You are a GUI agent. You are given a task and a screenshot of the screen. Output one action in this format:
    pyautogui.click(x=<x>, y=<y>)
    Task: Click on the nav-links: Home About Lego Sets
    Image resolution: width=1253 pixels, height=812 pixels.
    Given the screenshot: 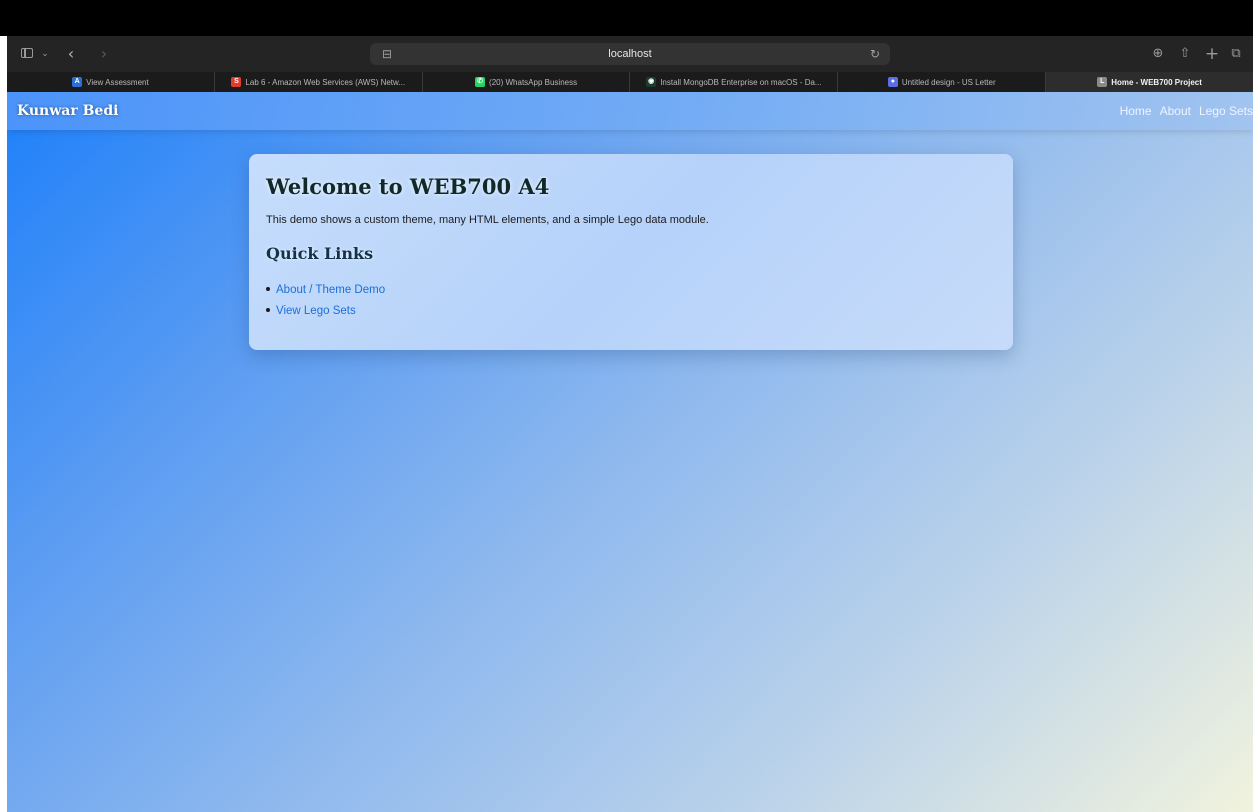 What is the action you would take?
    pyautogui.click(x=1182, y=111)
    